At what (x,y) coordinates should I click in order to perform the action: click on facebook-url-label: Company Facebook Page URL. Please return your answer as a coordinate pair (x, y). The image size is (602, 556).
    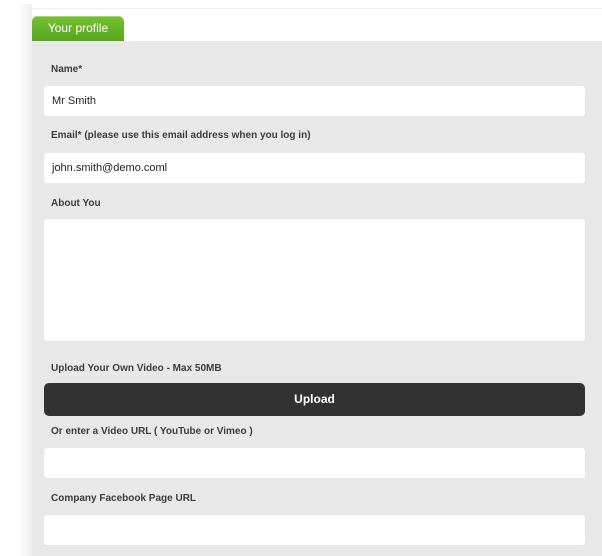
    Looking at the image, I should click on (124, 498).